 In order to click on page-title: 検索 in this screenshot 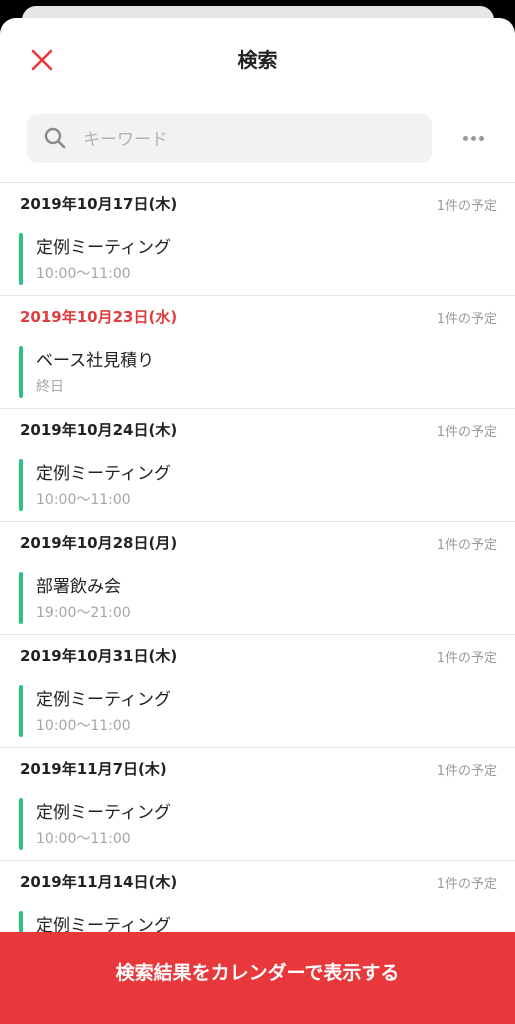, I will do `click(257, 60)`.